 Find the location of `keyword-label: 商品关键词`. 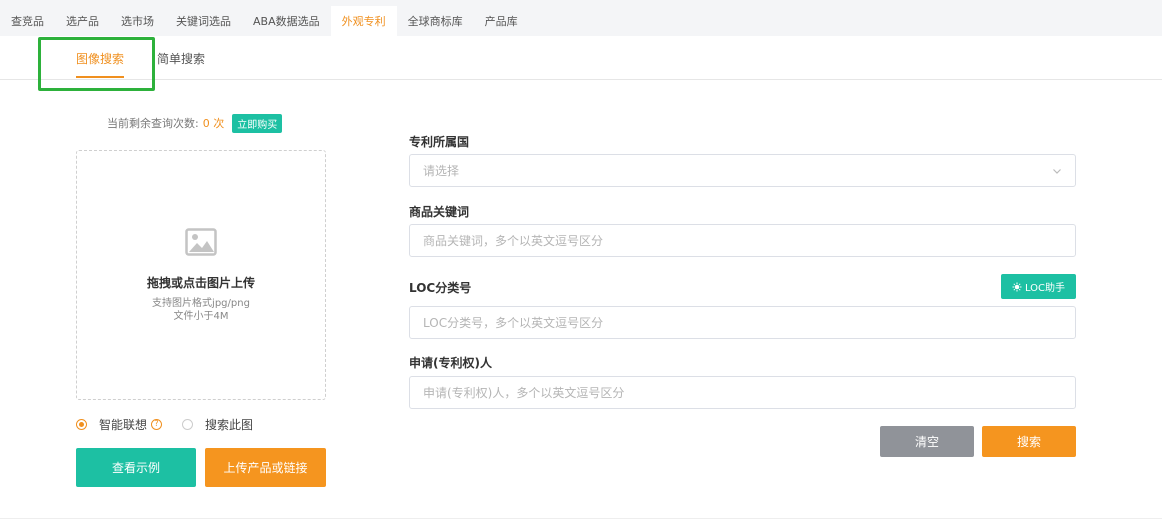

keyword-label: 商品关键词 is located at coordinates (439, 212).